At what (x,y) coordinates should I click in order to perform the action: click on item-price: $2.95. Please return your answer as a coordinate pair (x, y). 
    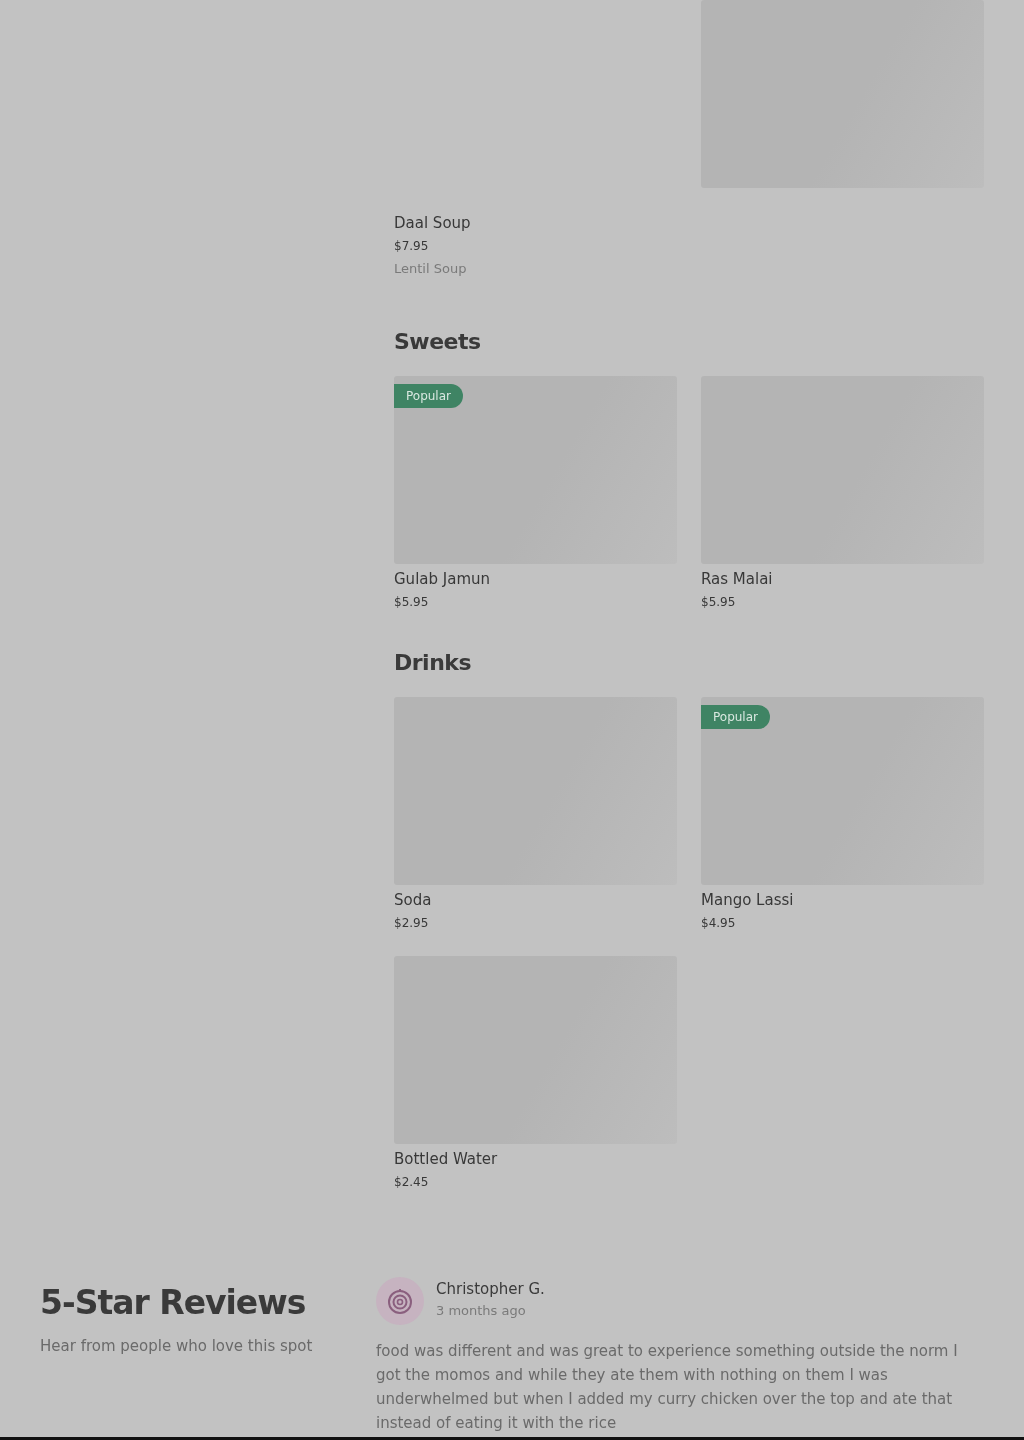
    Looking at the image, I should click on (412, 923).